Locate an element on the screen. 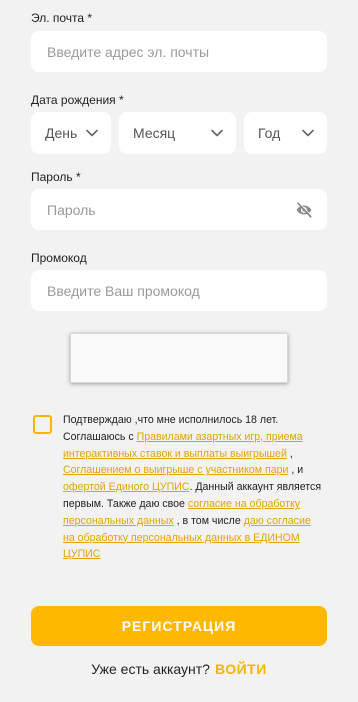 The height and width of the screenshot is (702, 358). email-field: Введите адрес эл. почты is located at coordinates (179, 51).